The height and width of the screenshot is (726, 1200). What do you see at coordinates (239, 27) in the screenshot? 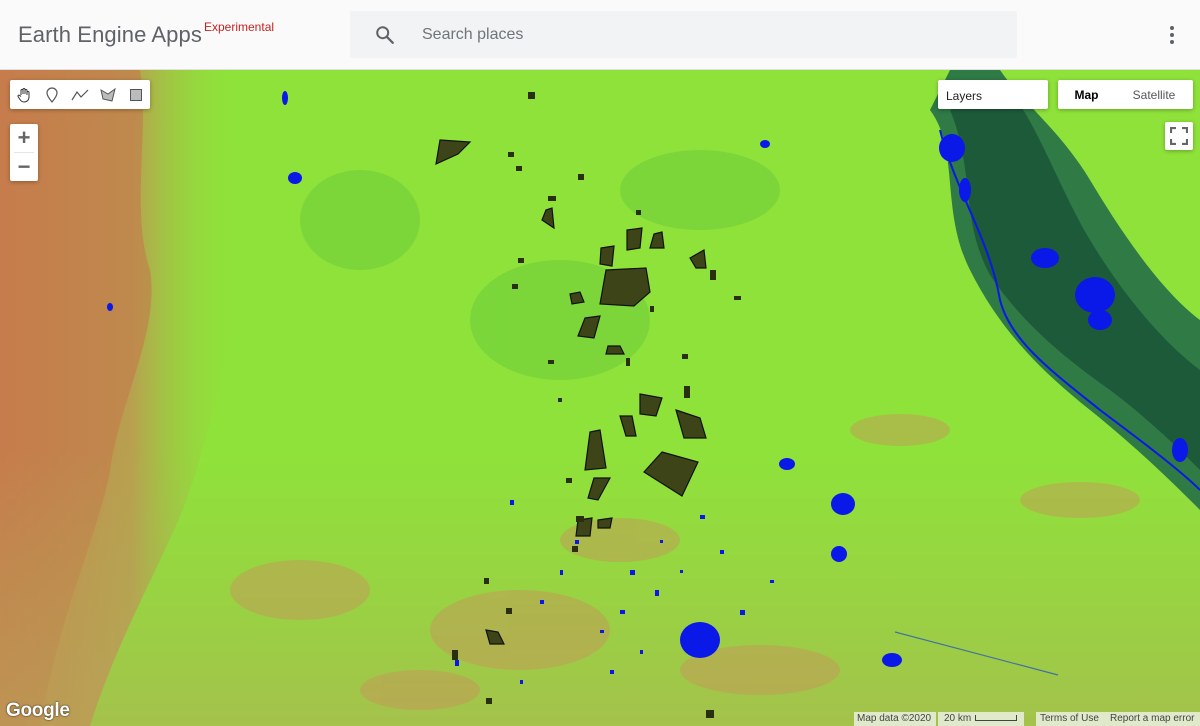
I see `experimental-badge: Experimental` at bounding box center [239, 27].